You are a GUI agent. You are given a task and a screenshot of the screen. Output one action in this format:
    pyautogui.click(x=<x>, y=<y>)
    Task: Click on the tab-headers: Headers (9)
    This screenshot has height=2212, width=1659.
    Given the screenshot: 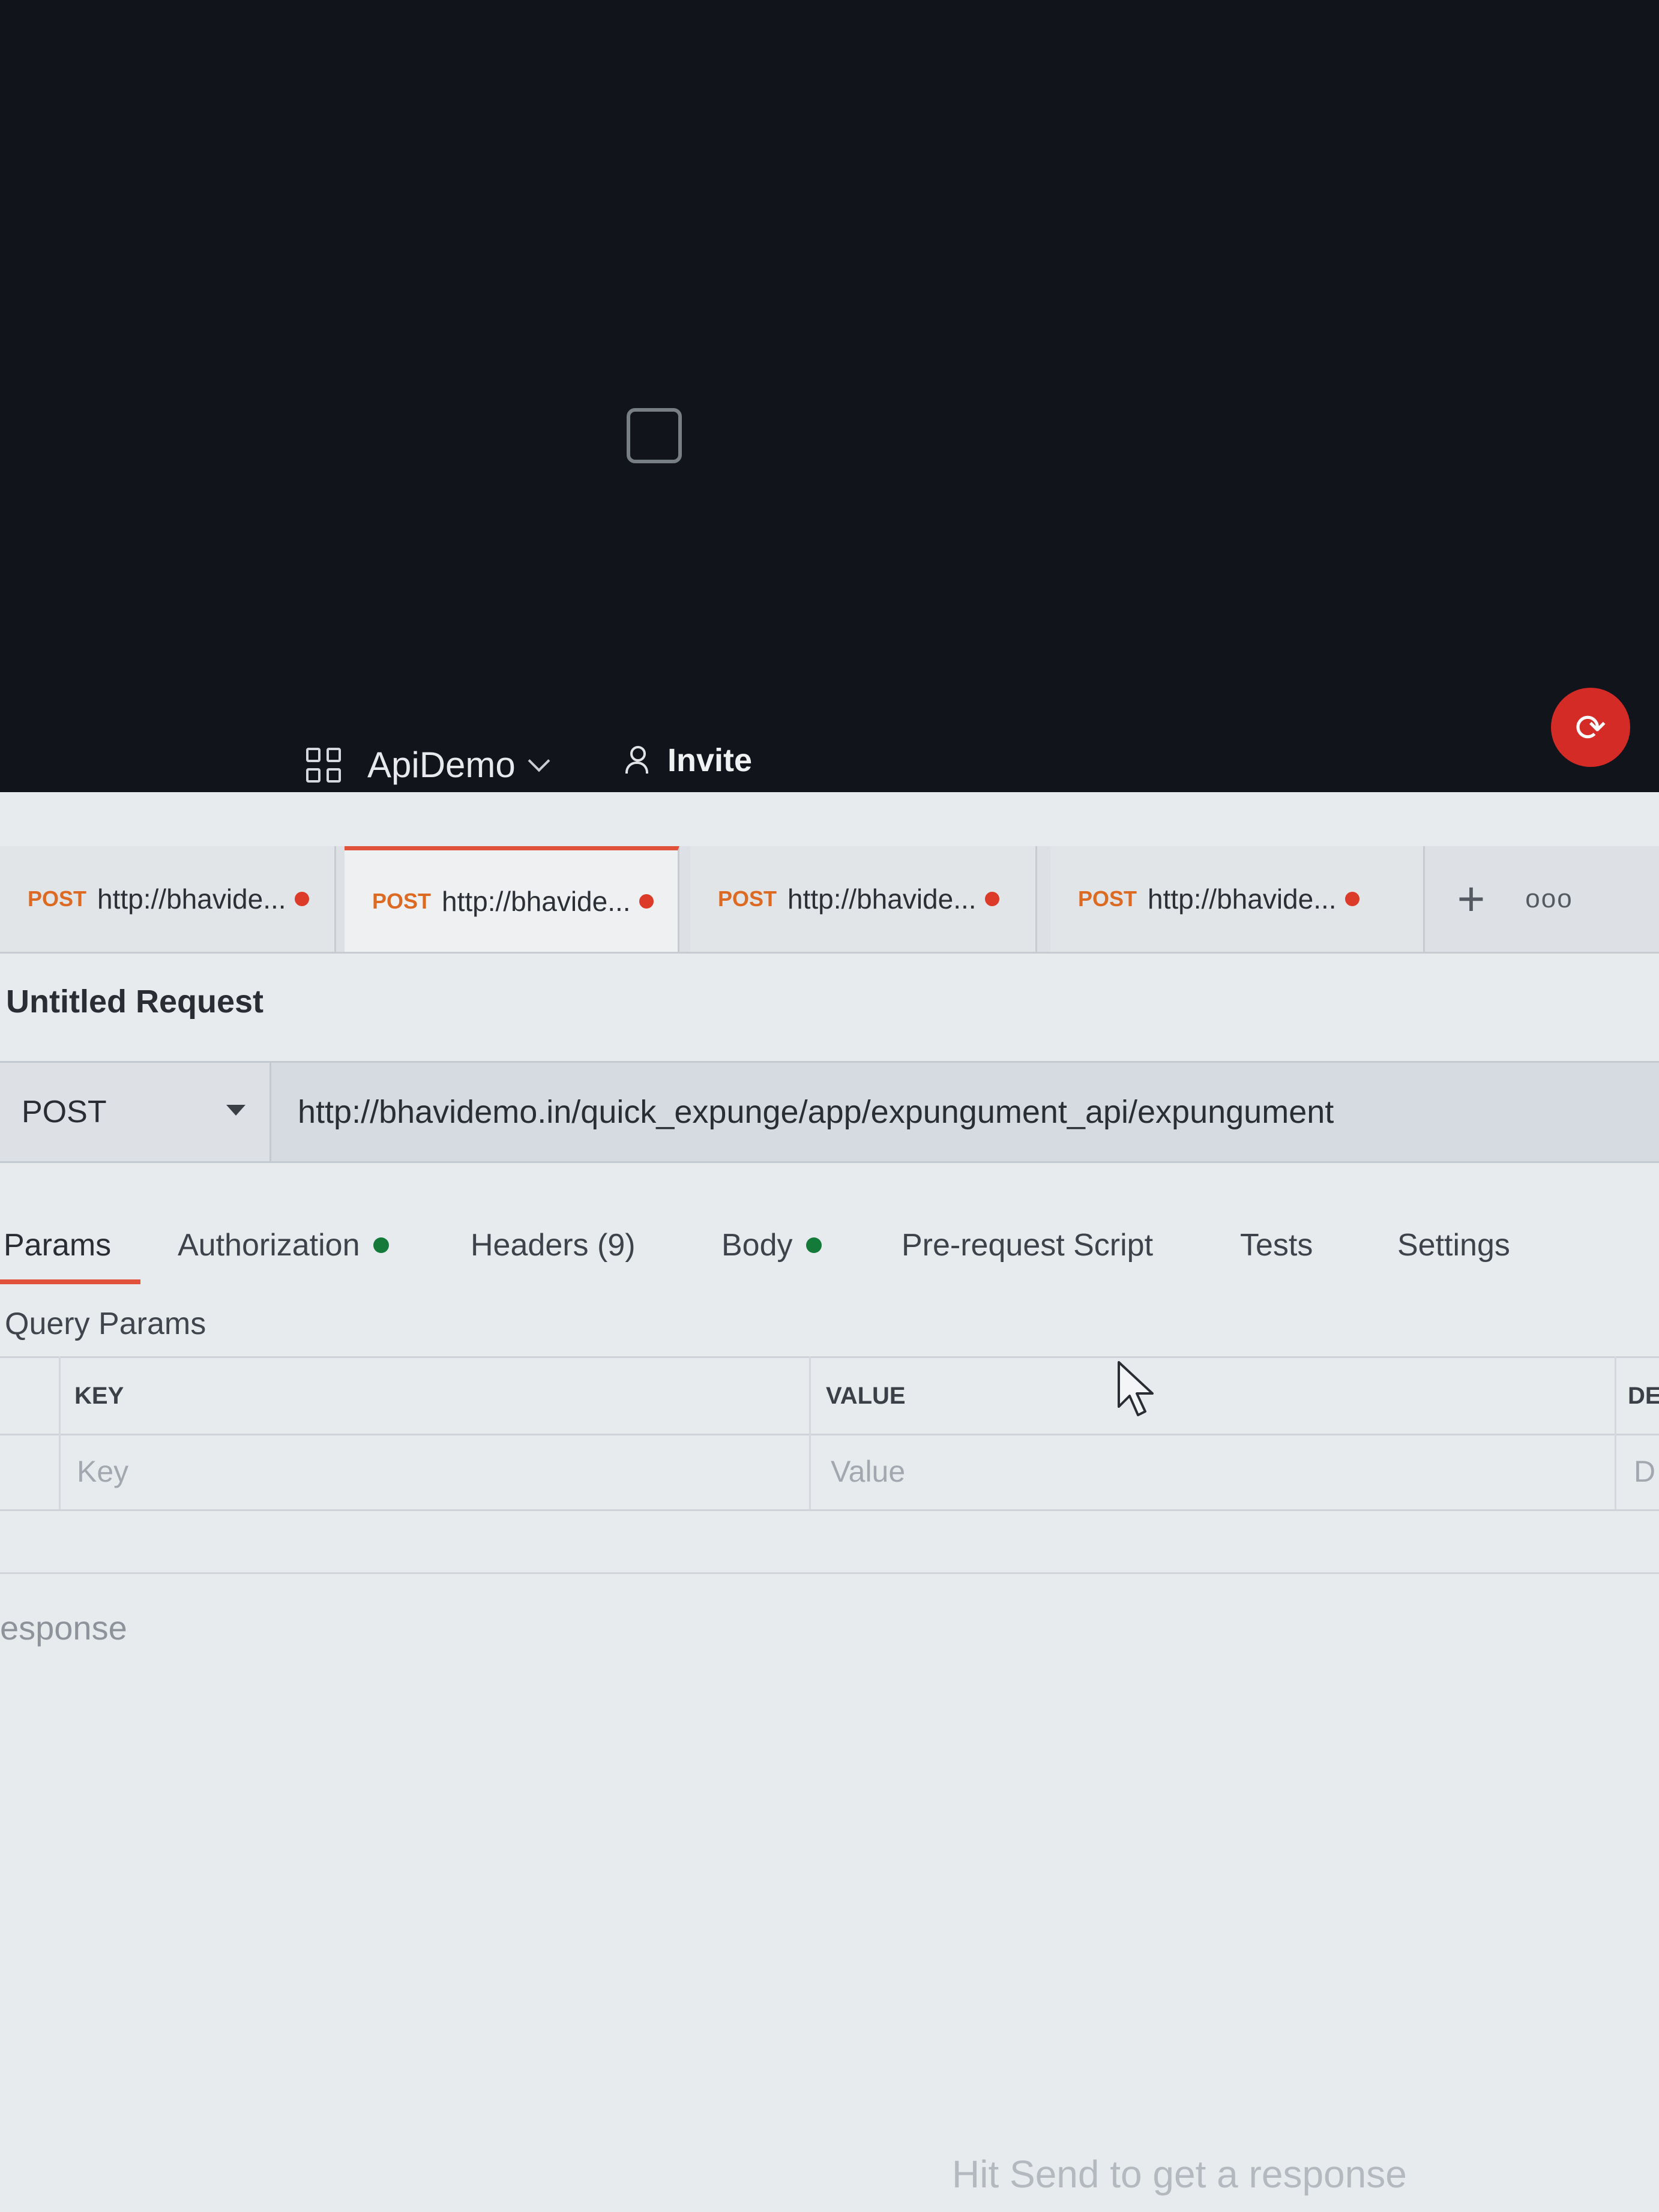 What is the action you would take?
    pyautogui.click(x=553, y=1245)
    